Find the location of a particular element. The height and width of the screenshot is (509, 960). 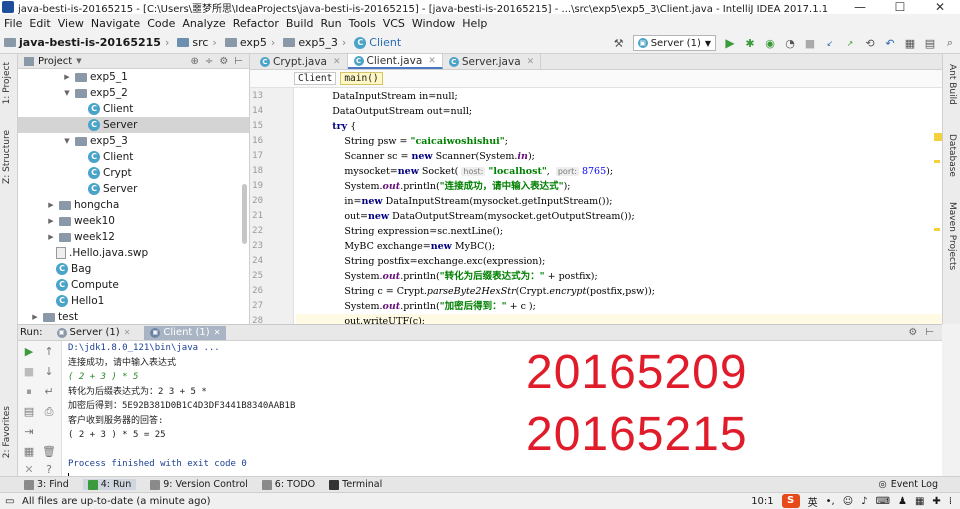

help-icon: ? is located at coordinates (49, 470).